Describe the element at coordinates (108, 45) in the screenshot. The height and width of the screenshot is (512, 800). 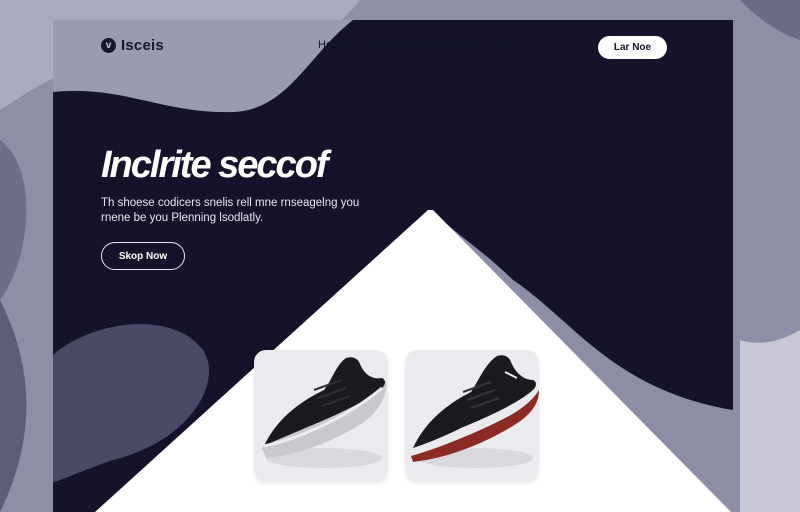
I see `logo-mark-icon: v` at that location.